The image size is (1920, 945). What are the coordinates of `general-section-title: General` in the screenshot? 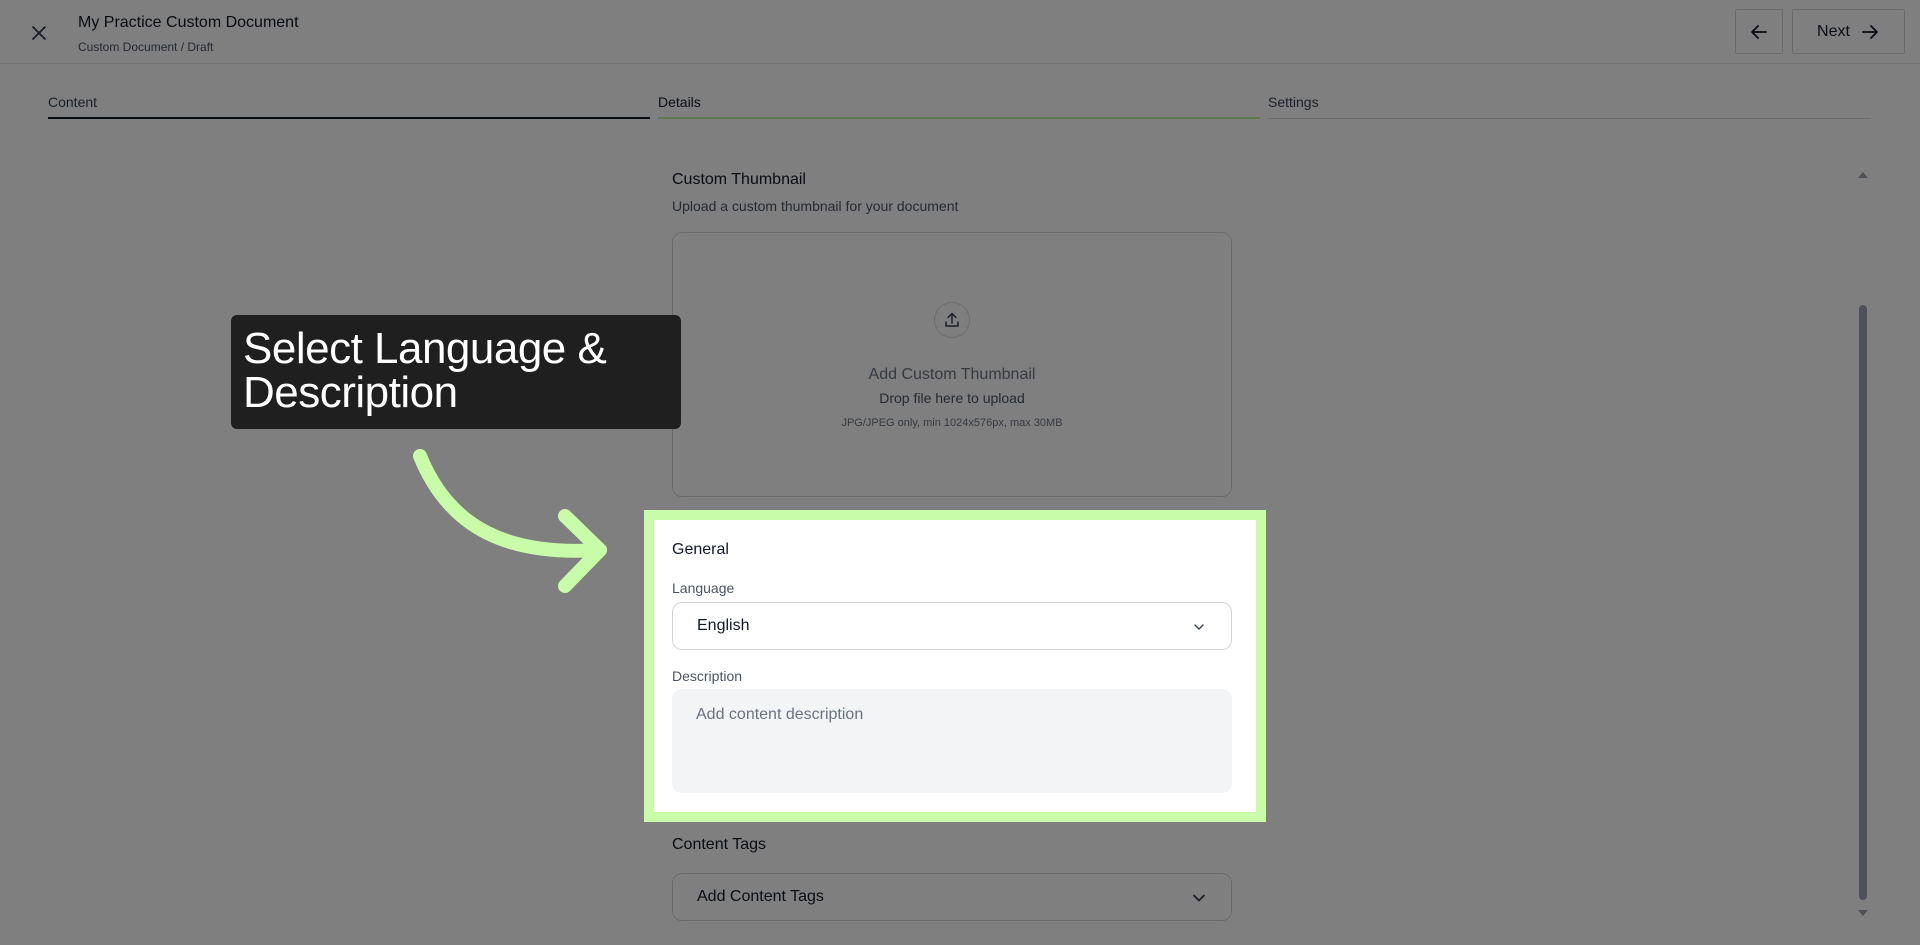 It's located at (700, 549).